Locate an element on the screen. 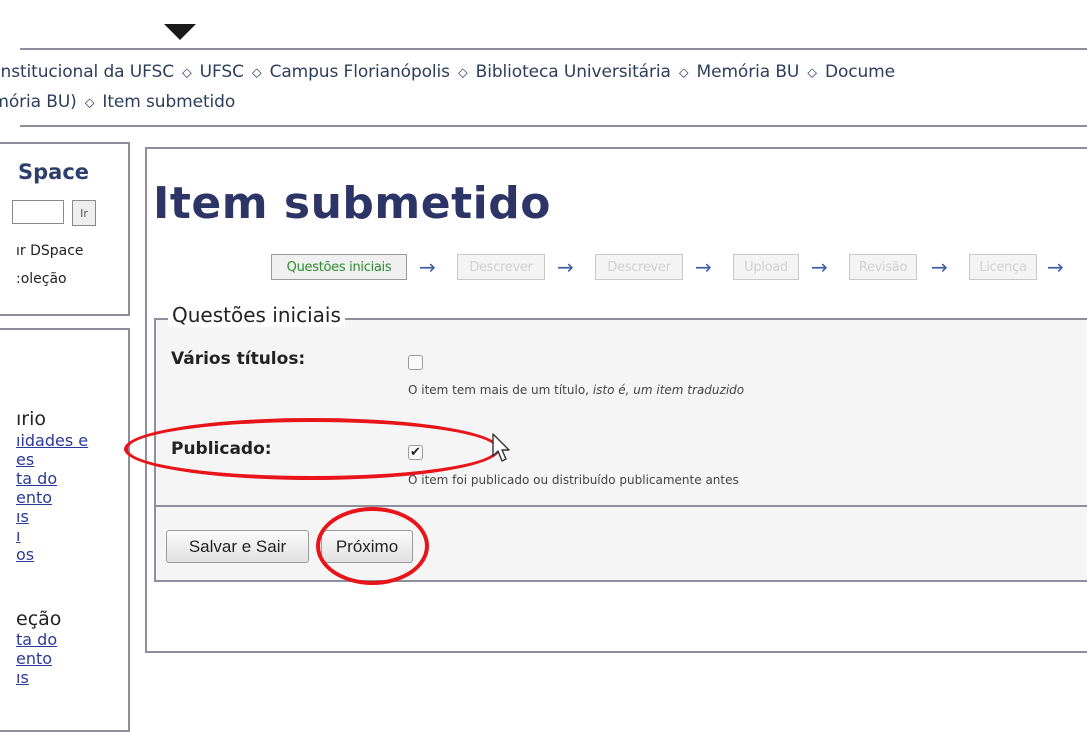  breadcrumb-item: UFSC is located at coordinates (222, 72).